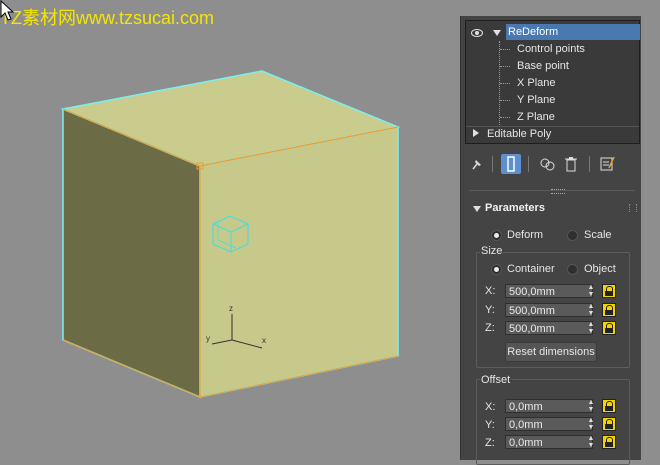 The image size is (660, 465). I want to click on make-unique-icon, so click(547, 164).